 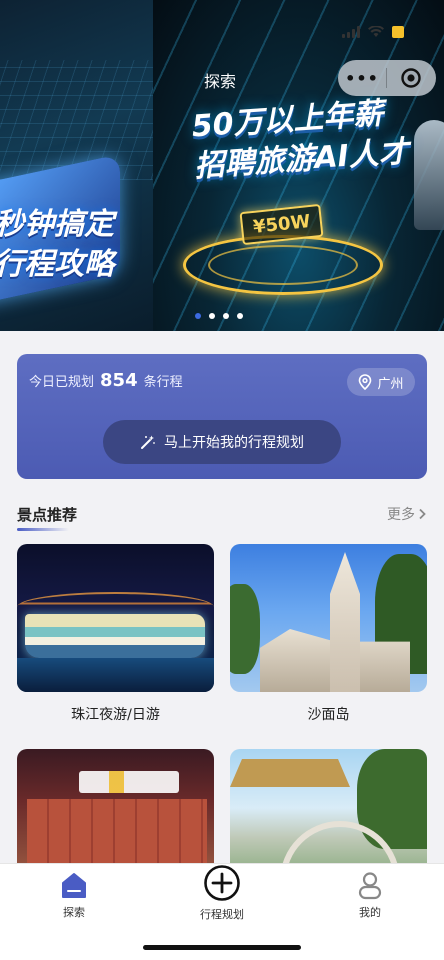 I want to click on status-bar, so click(x=373, y=32).